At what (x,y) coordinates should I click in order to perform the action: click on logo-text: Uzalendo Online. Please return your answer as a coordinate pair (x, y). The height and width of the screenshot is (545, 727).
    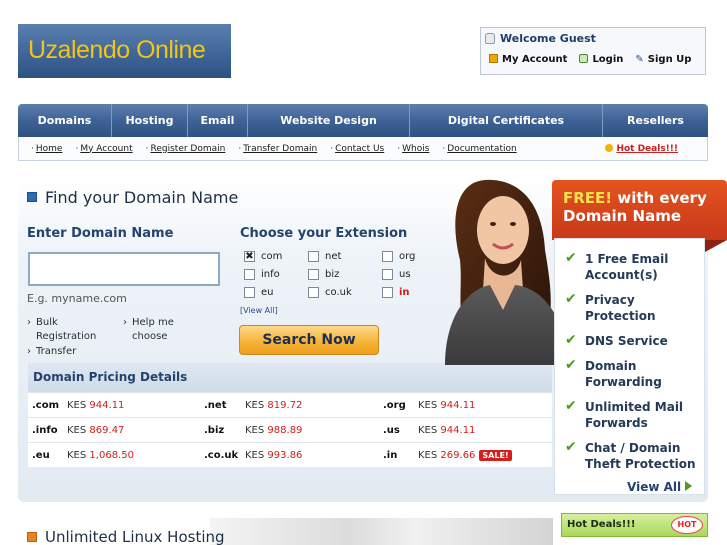
    Looking at the image, I should click on (117, 50).